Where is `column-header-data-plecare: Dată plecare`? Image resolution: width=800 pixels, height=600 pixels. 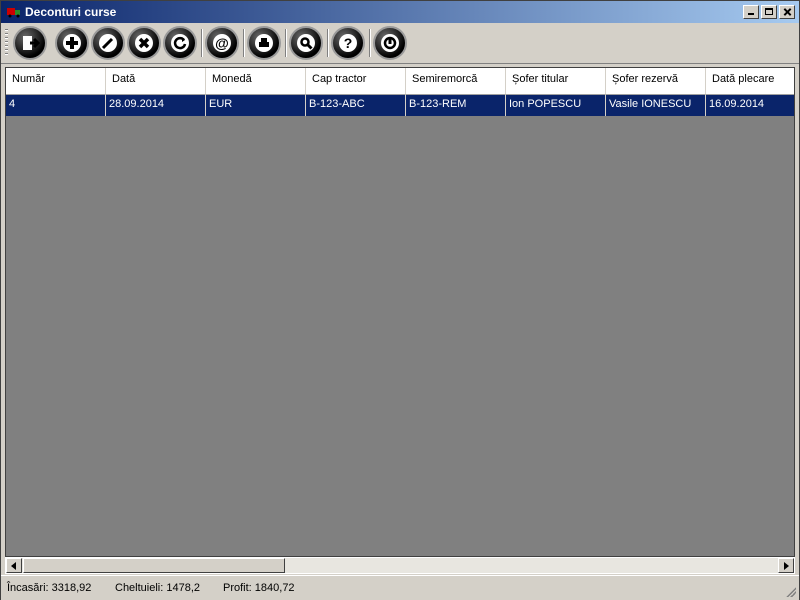
column-header-data-plecare: Dată plecare is located at coordinates (750, 81).